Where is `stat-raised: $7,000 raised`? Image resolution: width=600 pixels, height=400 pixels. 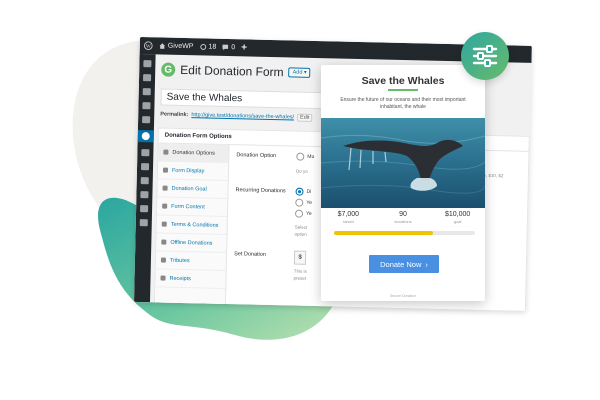
stat-raised: $7,000 raised is located at coordinates (348, 217).